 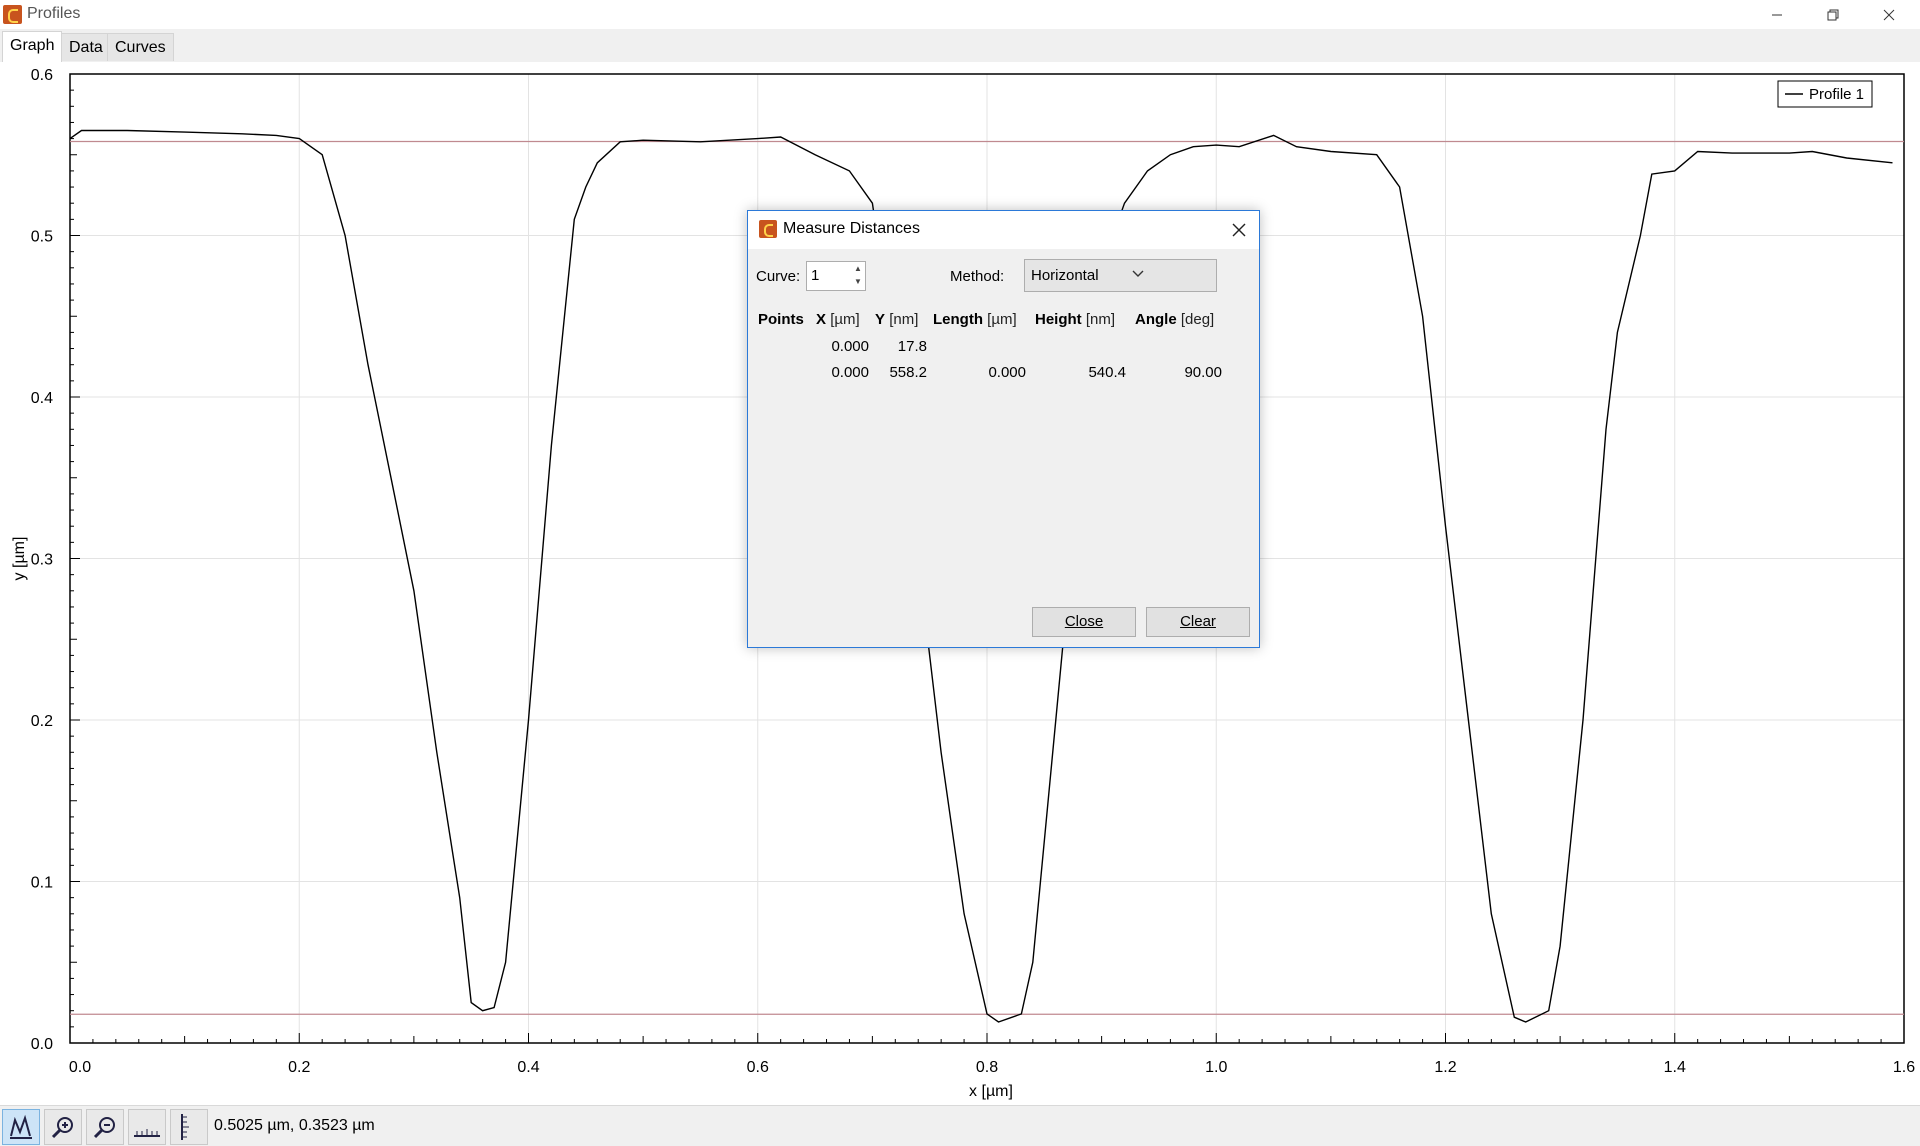 I want to click on minimize-button, so click(x=1777, y=14).